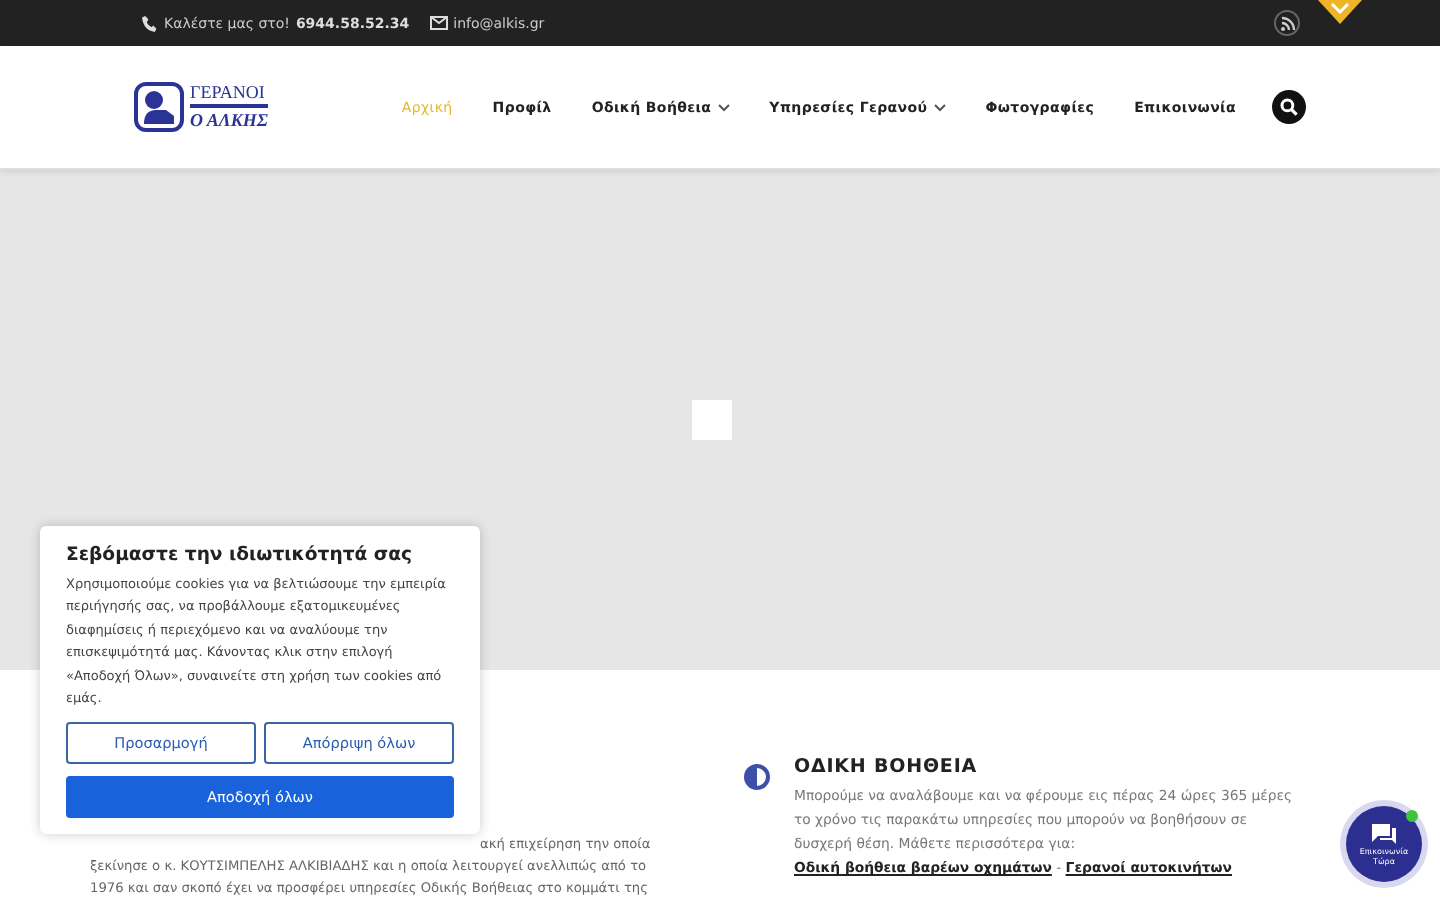  What do you see at coordinates (438, 23) in the screenshot?
I see `envelope-icon` at bounding box center [438, 23].